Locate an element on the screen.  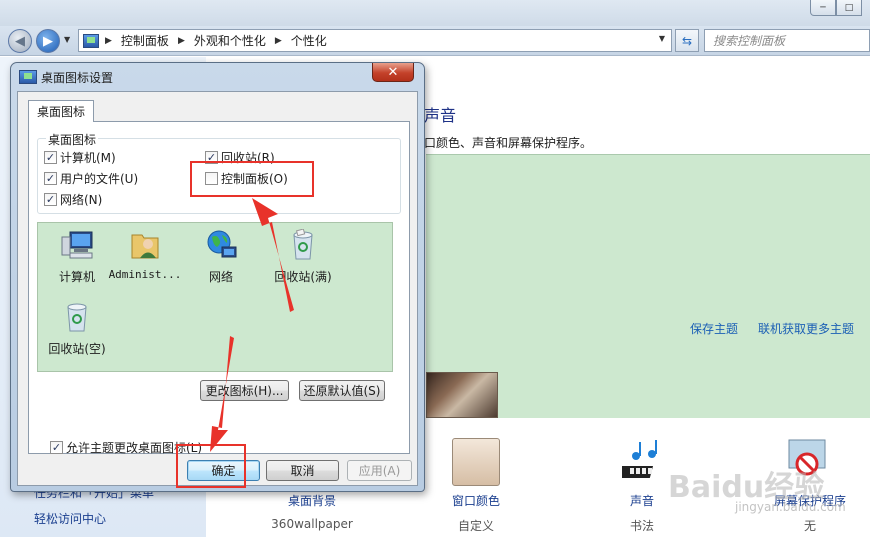
page-subtitle: 口颜色、声音和屏幕保护程序。 is located at coordinates (508, 143).